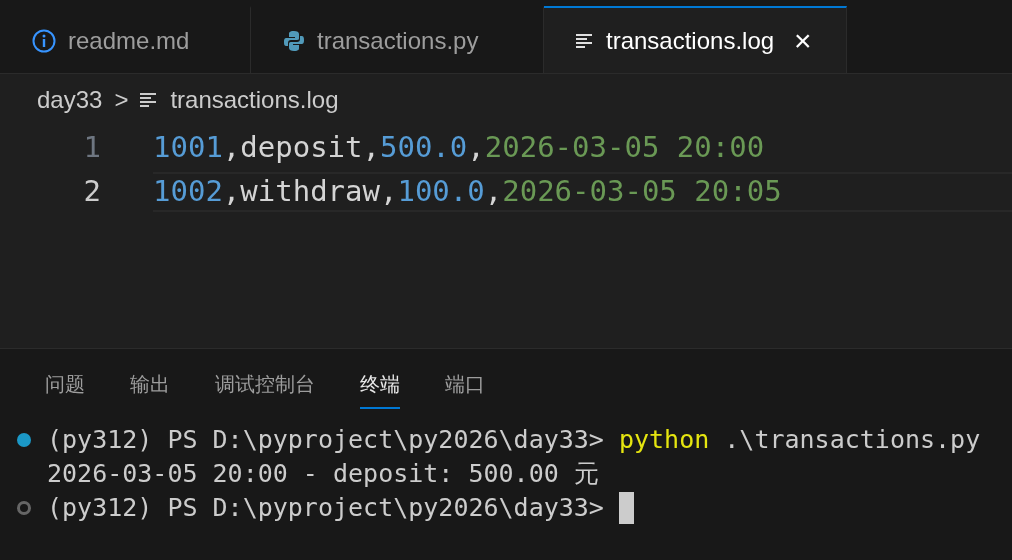 This screenshot has height=560, width=1012. What do you see at coordinates (695, 39) in the screenshot?
I see `editor-tab: transactions.log ×` at bounding box center [695, 39].